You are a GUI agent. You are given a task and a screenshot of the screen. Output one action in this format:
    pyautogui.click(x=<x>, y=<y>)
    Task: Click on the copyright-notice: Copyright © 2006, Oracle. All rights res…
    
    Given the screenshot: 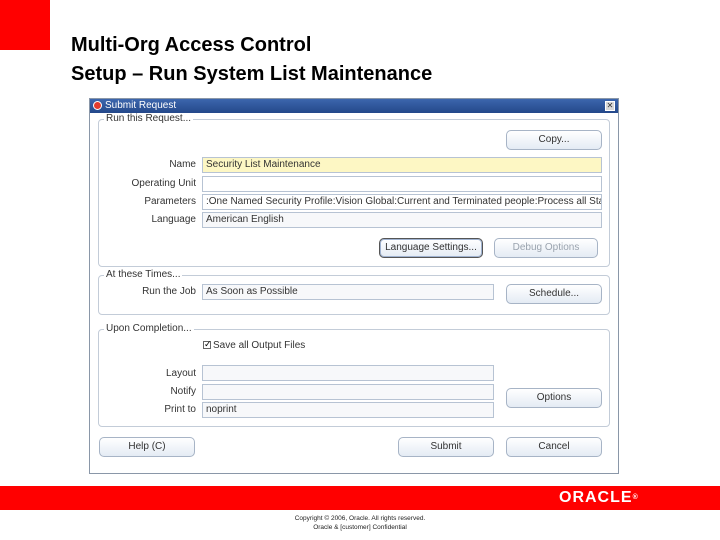 What is the action you would take?
    pyautogui.click(x=360, y=523)
    